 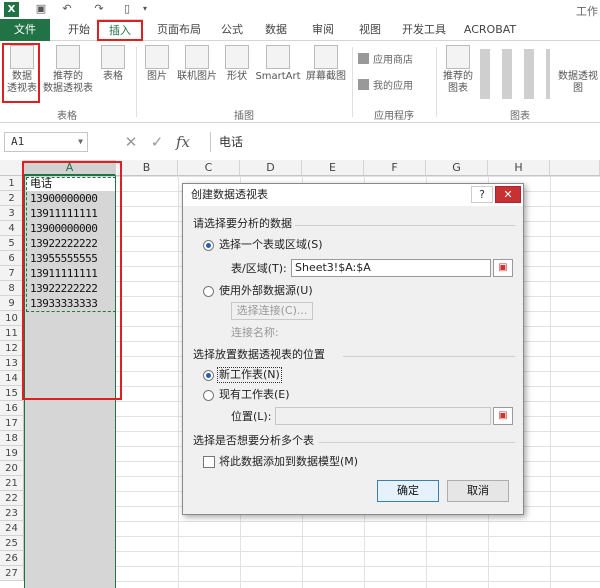 What do you see at coordinates (41, 9) in the screenshot?
I see `save-icon: ▣` at bounding box center [41, 9].